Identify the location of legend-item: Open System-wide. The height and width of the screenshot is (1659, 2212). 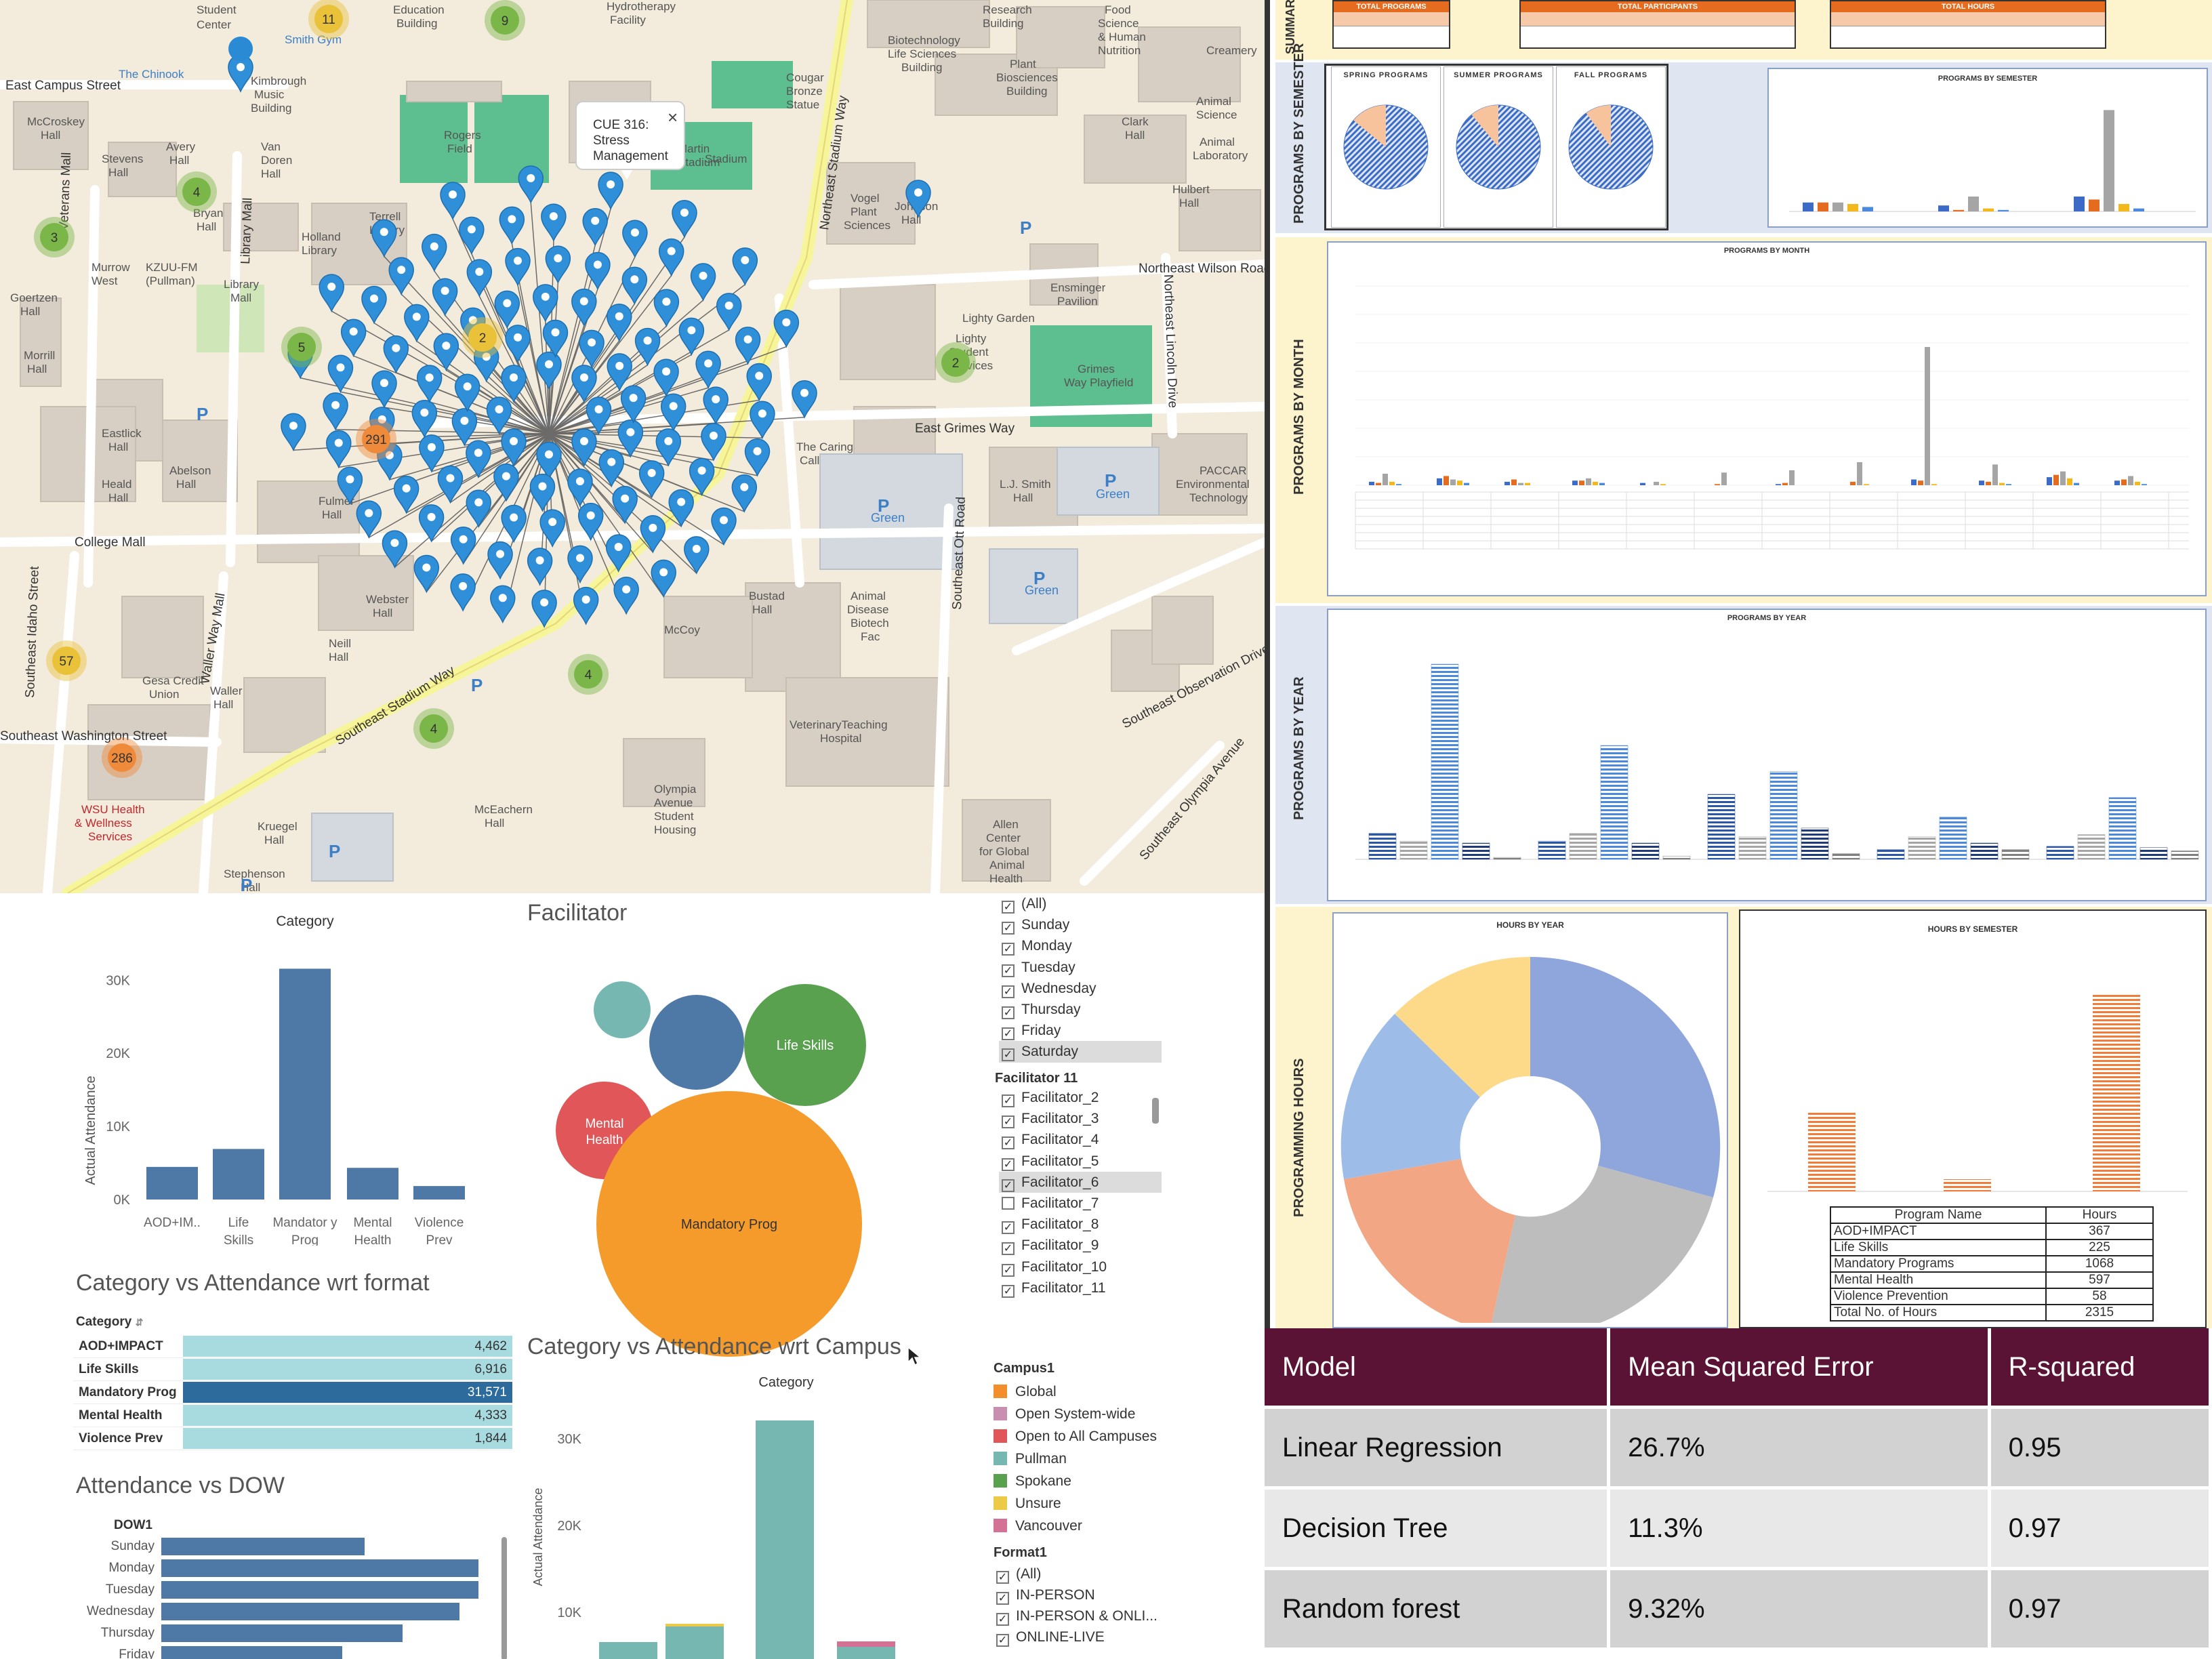
(1075, 1414).